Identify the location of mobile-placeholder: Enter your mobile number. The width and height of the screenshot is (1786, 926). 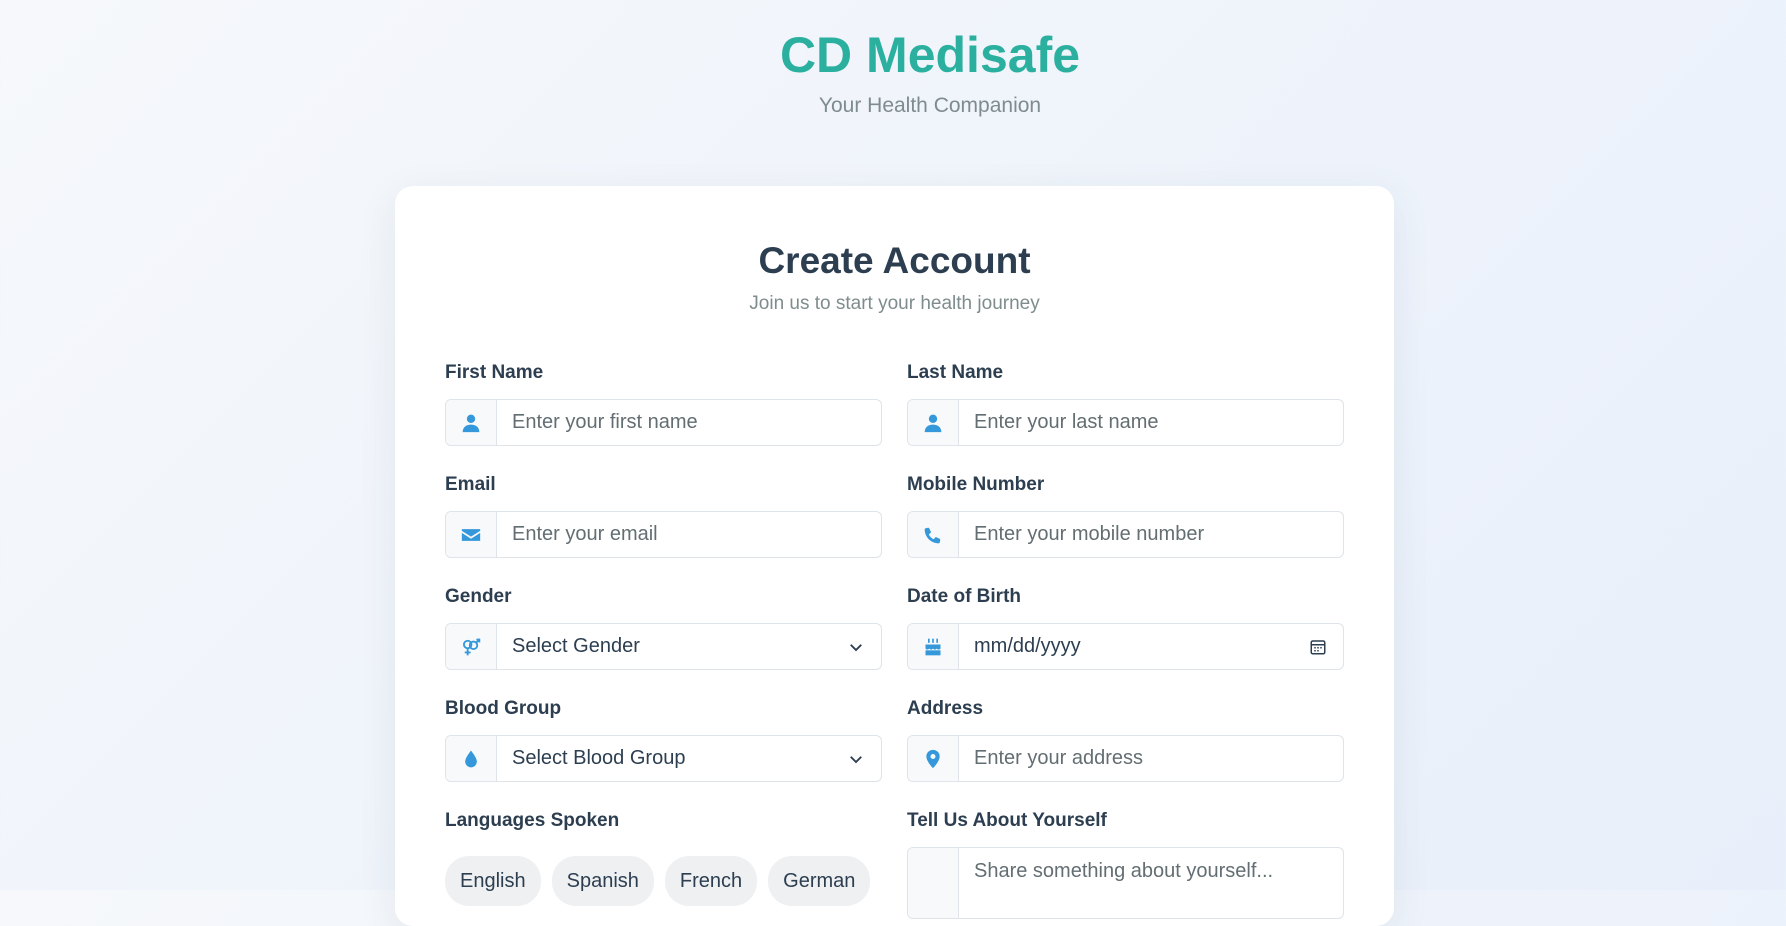
(1089, 534).